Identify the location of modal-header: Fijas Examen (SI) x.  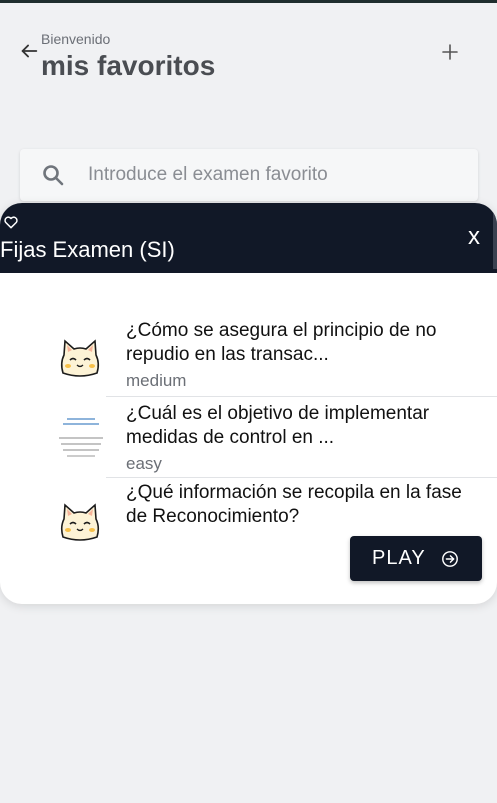
(248, 238).